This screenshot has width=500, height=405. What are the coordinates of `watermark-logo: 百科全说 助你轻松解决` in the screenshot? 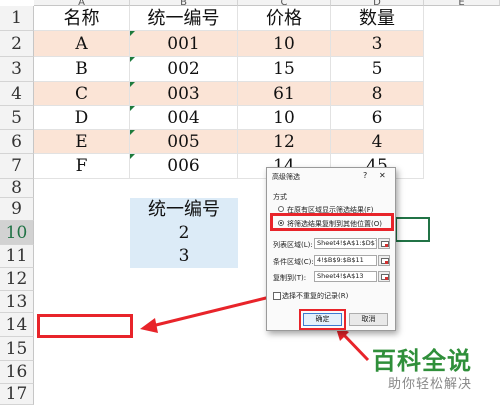 It's located at (414, 368).